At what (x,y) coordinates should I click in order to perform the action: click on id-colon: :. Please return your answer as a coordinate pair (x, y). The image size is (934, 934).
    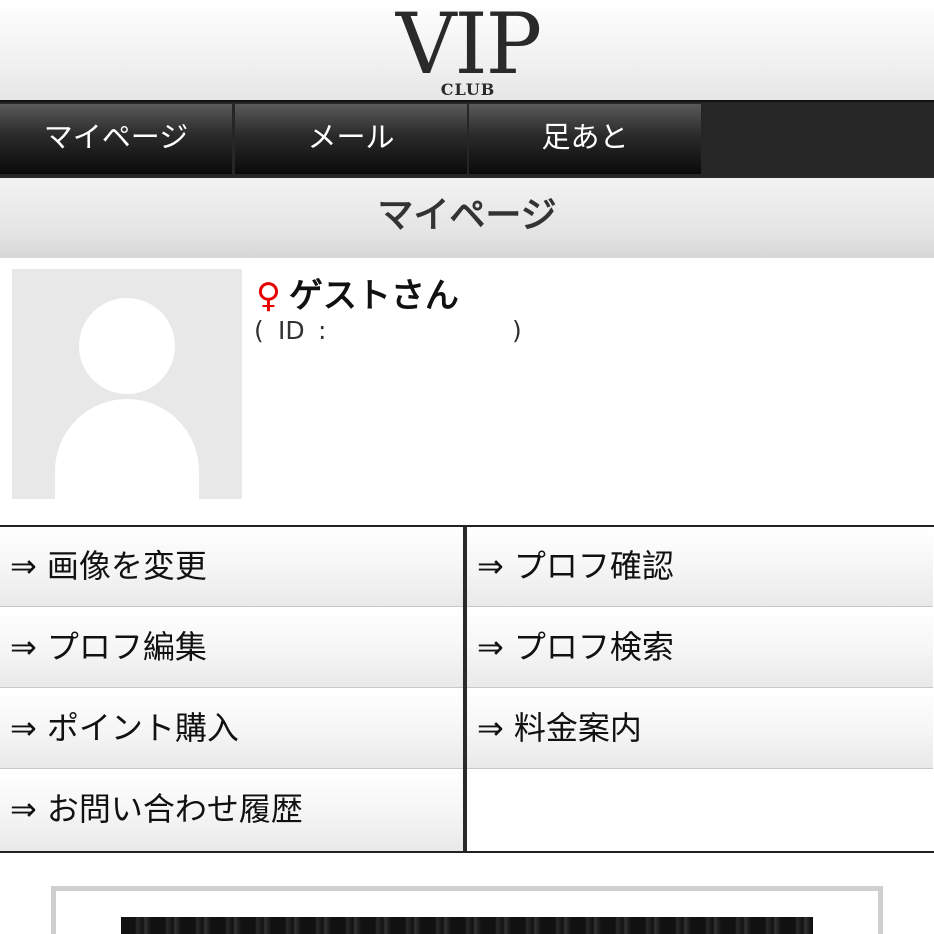
    Looking at the image, I should click on (322, 330).